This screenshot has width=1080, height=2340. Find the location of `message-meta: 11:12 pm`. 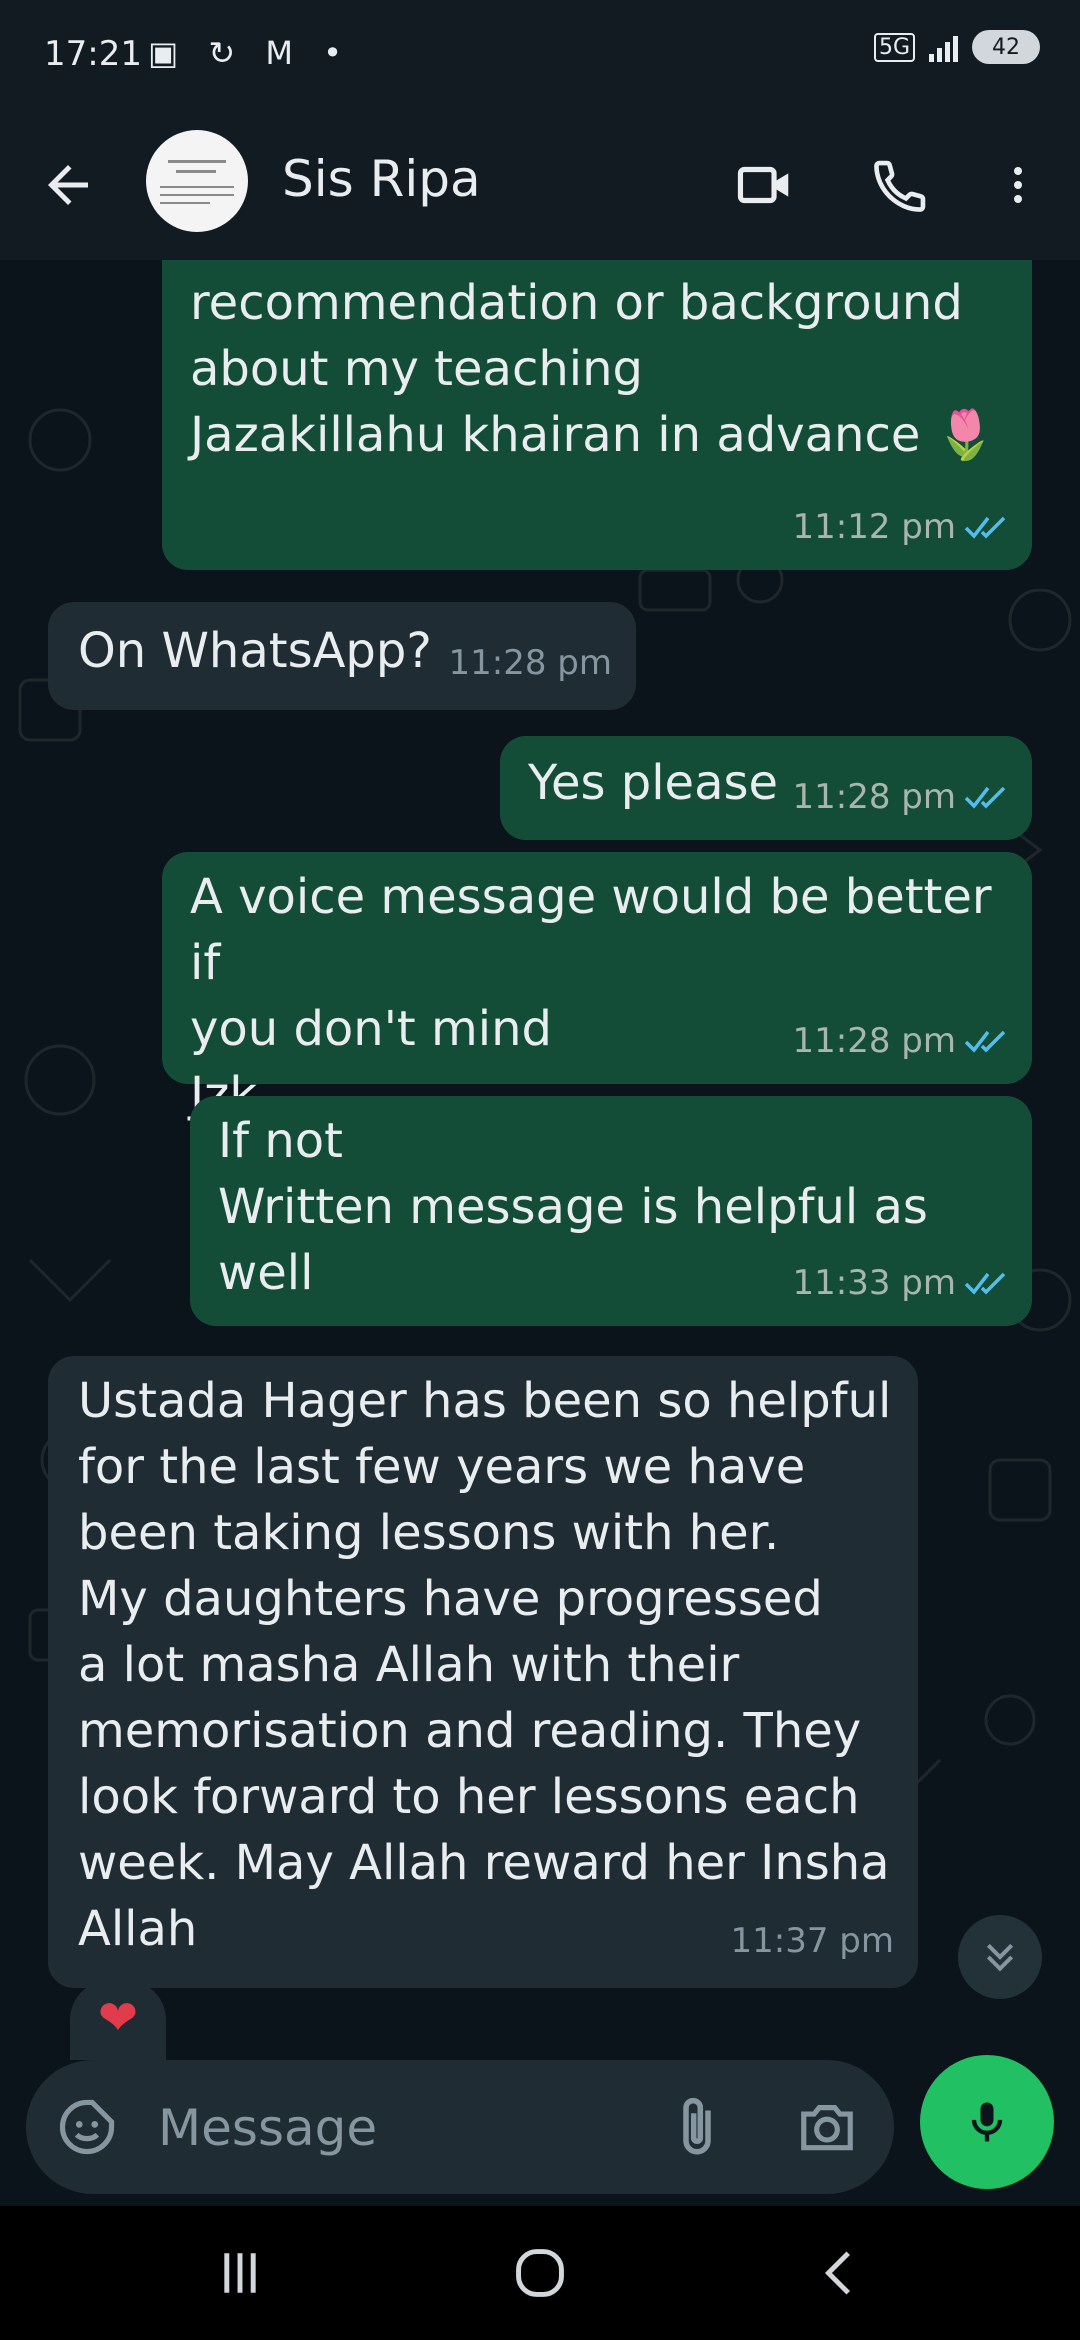

message-meta: 11:12 pm is located at coordinates (901, 527).